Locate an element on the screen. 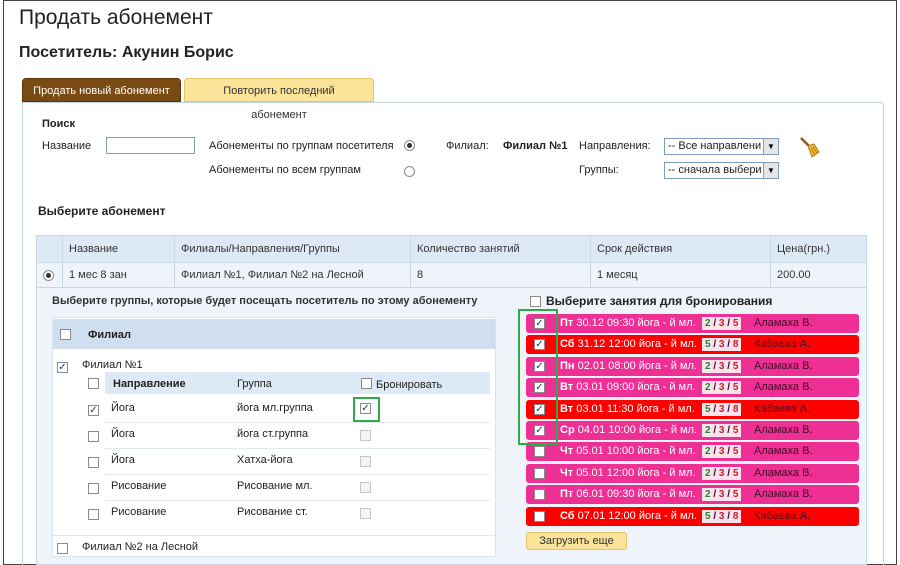 The image size is (900, 565). directions-select-value: -- Все направлени is located at coordinates (715, 146).